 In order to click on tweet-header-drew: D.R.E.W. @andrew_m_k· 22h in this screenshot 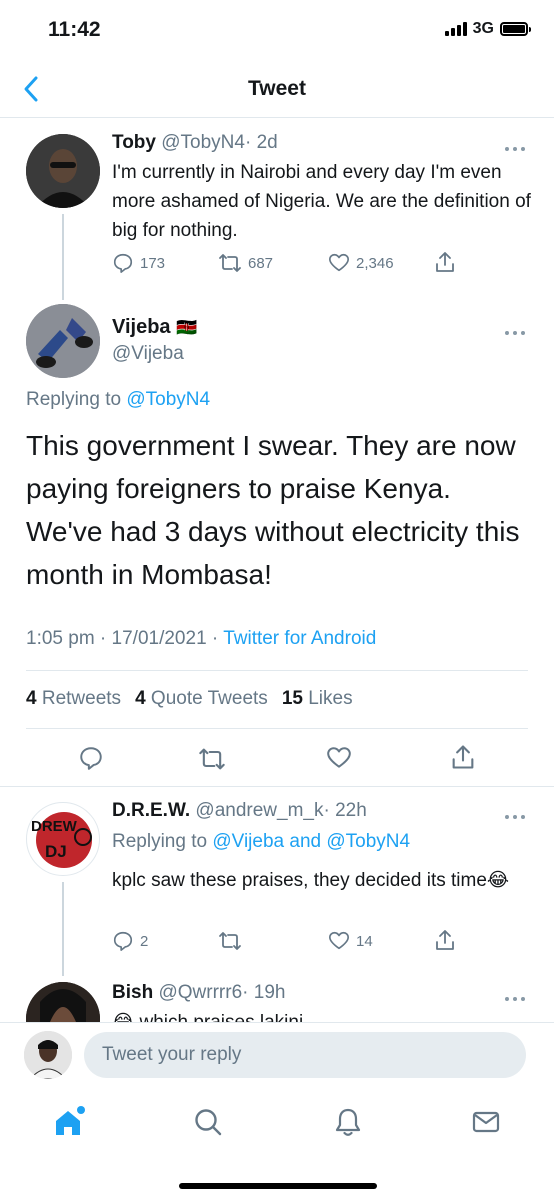, I will do `click(239, 811)`.